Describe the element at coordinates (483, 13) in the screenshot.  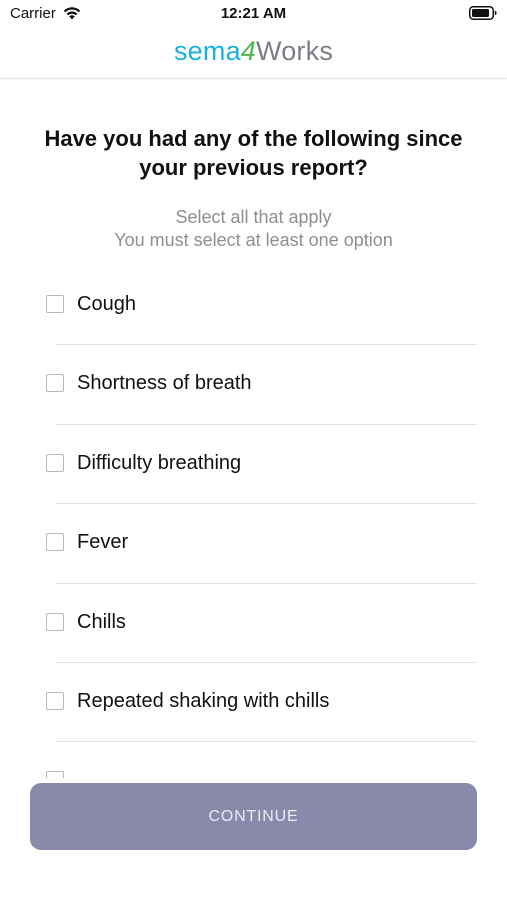
I see `battery-icon` at that location.